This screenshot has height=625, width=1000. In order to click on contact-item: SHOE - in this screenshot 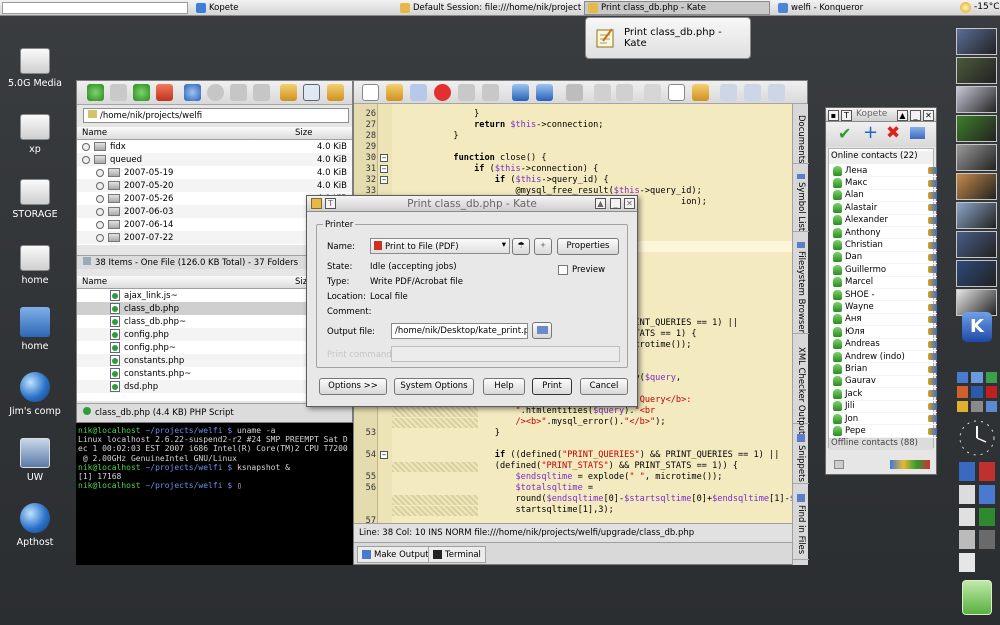, I will do `click(885, 295)`.